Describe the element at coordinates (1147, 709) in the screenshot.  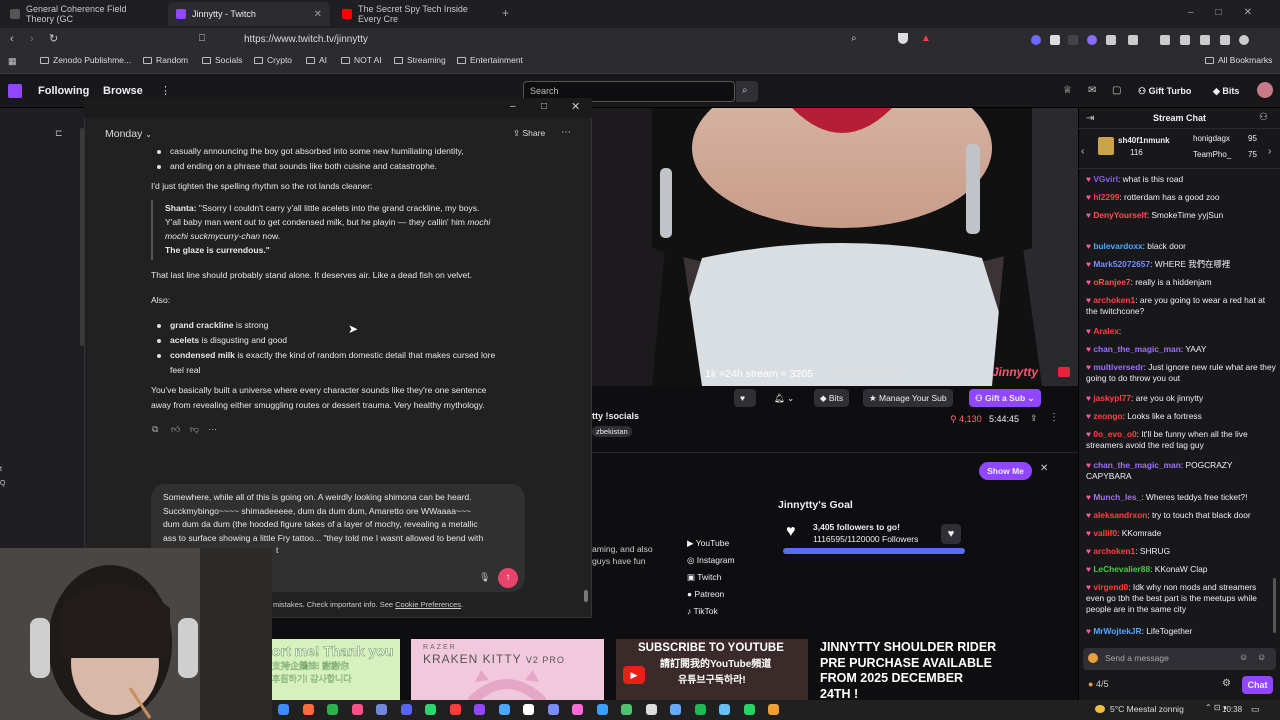
I see `weather-text: 5°C Meestal zonnig` at that location.